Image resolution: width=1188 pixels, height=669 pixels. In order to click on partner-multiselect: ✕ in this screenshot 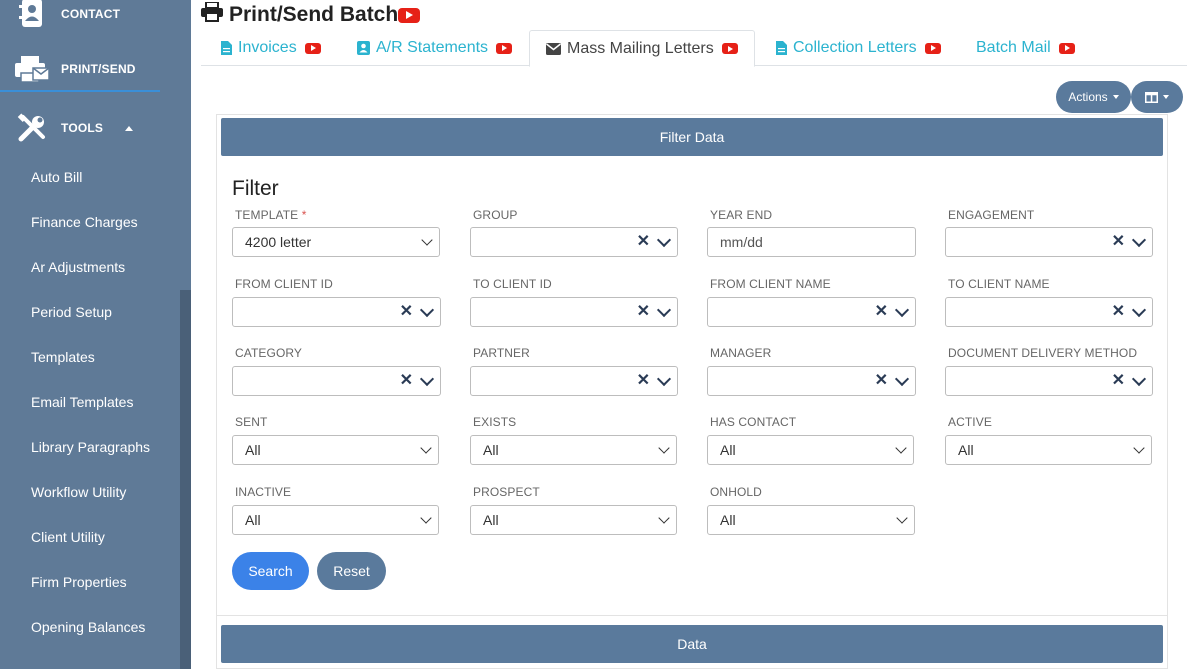, I will do `click(574, 381)`.